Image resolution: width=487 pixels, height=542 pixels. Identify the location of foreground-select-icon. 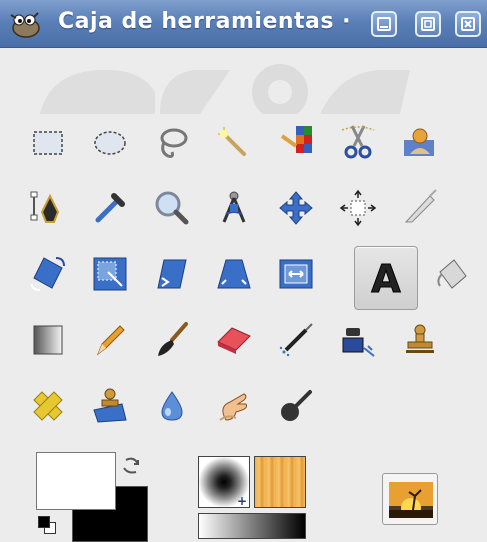
(419, 142).